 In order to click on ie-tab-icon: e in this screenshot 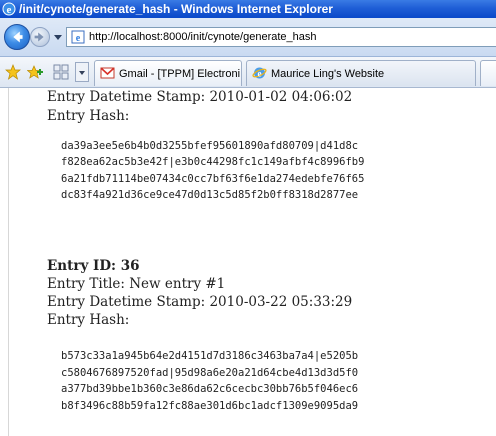, I will do `click(259, 73)`.